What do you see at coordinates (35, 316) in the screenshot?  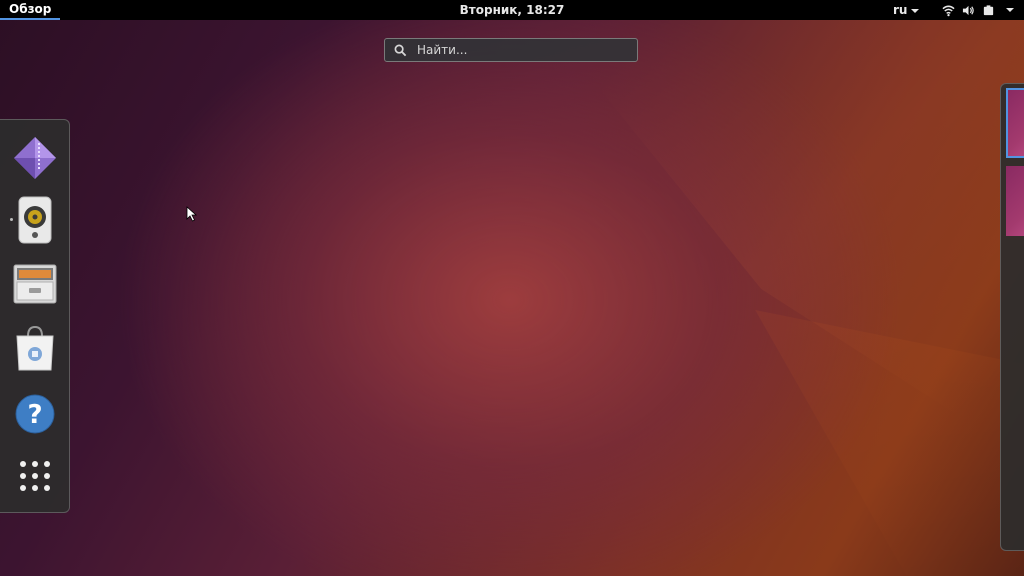 I see `dash-panel: ?` at bounding box center [35, 316].